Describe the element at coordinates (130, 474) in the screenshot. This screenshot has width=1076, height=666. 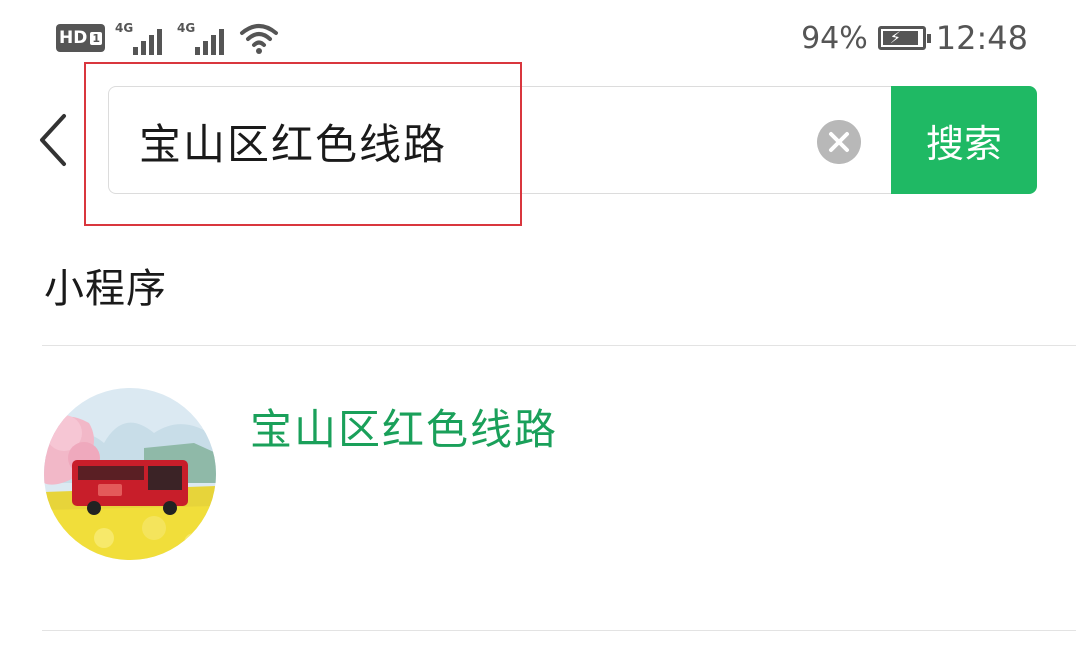
I see `red-bus-mini-program-icon` at that location.